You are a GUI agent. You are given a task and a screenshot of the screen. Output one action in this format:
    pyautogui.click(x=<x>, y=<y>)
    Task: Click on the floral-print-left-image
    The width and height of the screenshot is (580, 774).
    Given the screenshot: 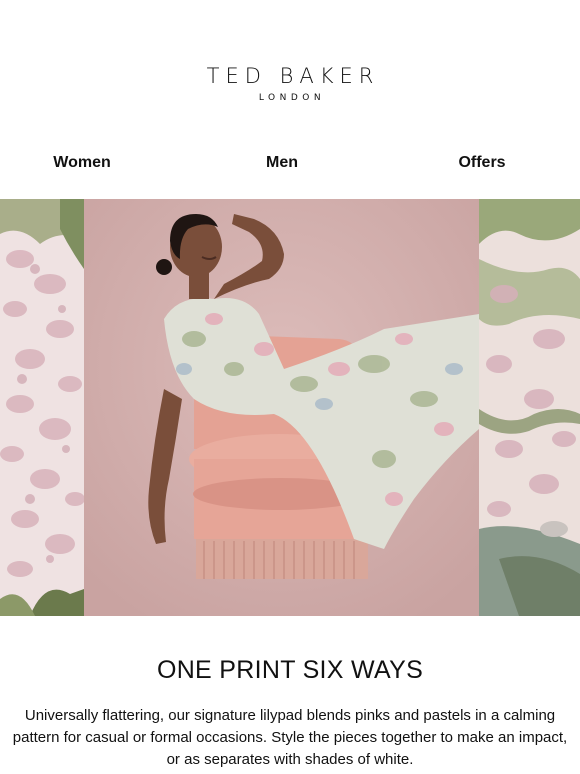 What is the action you would take?
    pyautogui.click(x=42, y=407)
    